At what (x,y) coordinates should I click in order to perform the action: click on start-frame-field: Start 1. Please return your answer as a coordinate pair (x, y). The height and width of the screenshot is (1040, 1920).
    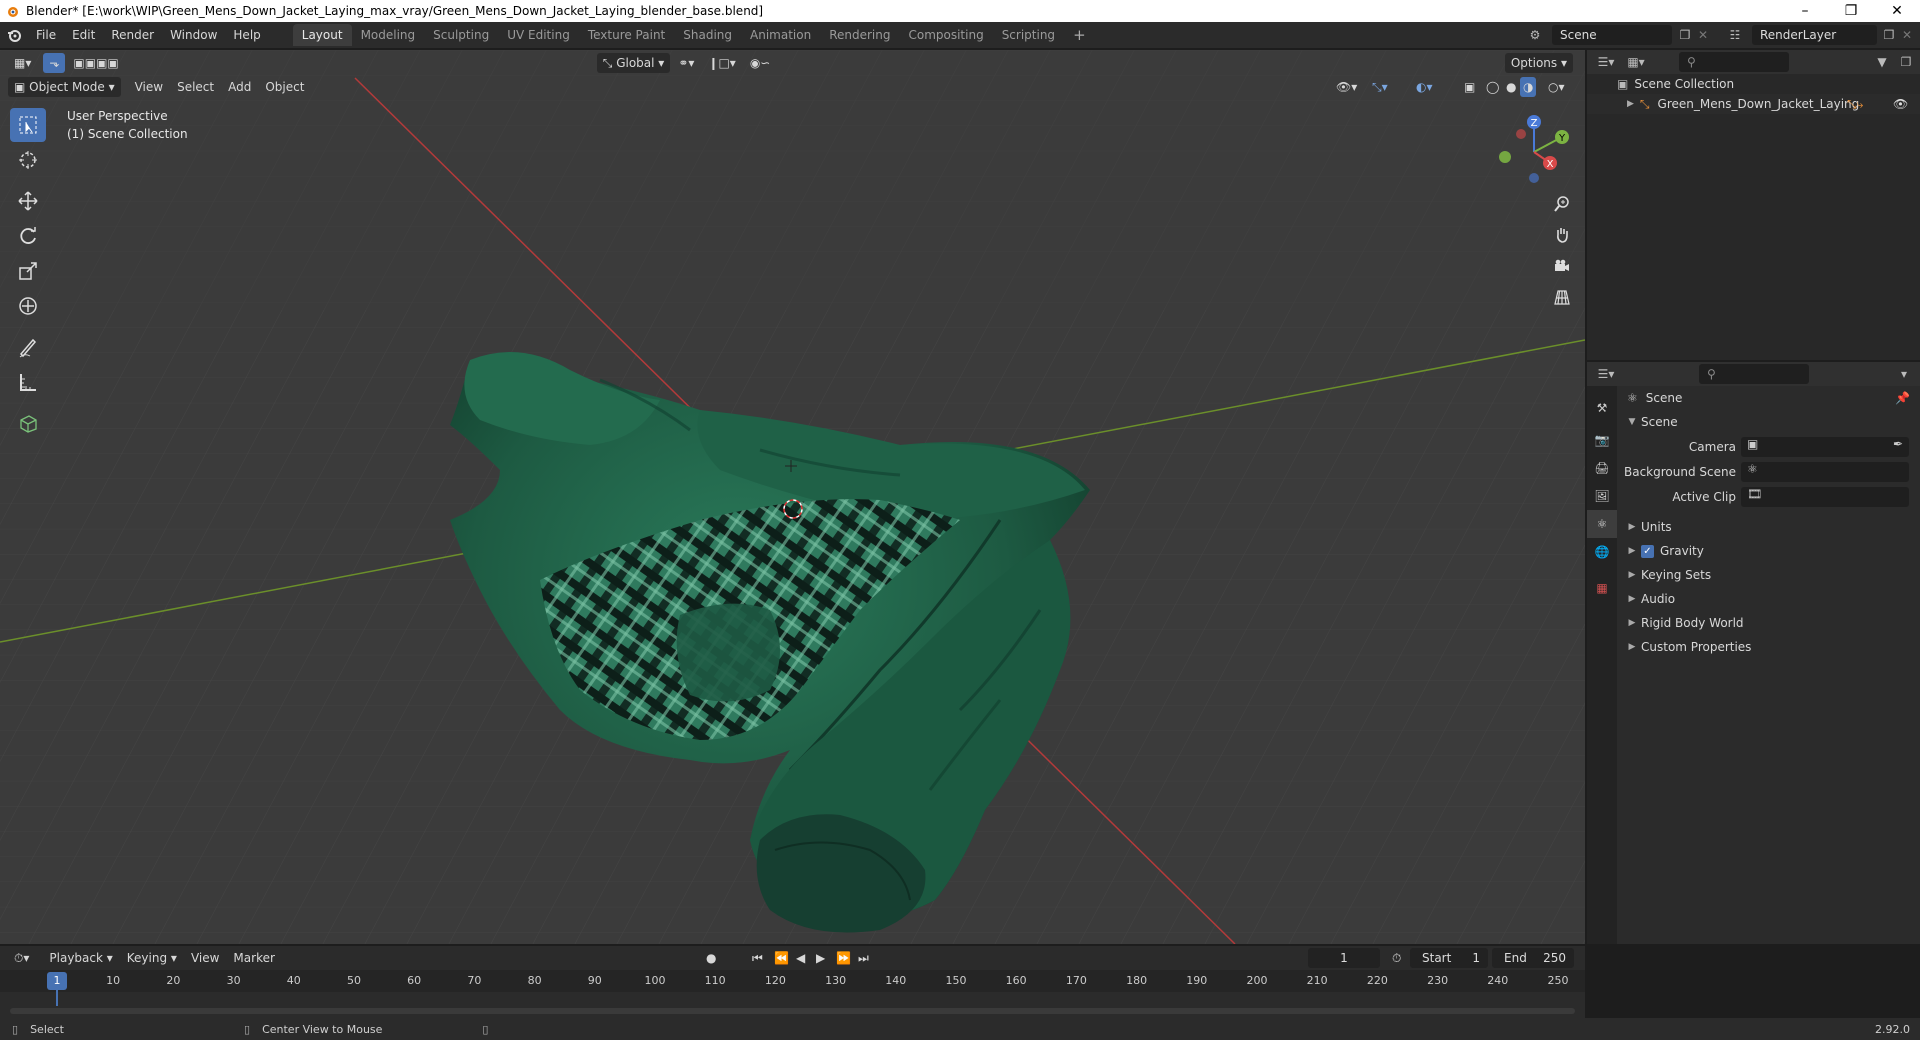
    Looking at the image, I should click on (1449, 958).